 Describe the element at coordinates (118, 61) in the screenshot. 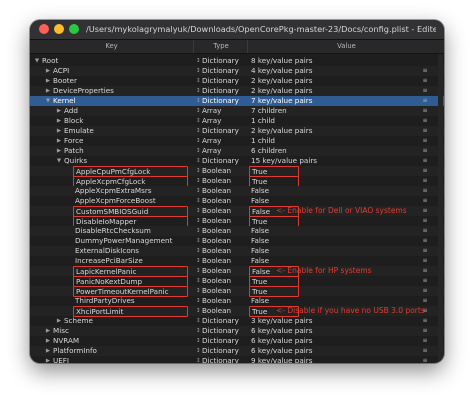

I see `key-cell: Root` at that location.